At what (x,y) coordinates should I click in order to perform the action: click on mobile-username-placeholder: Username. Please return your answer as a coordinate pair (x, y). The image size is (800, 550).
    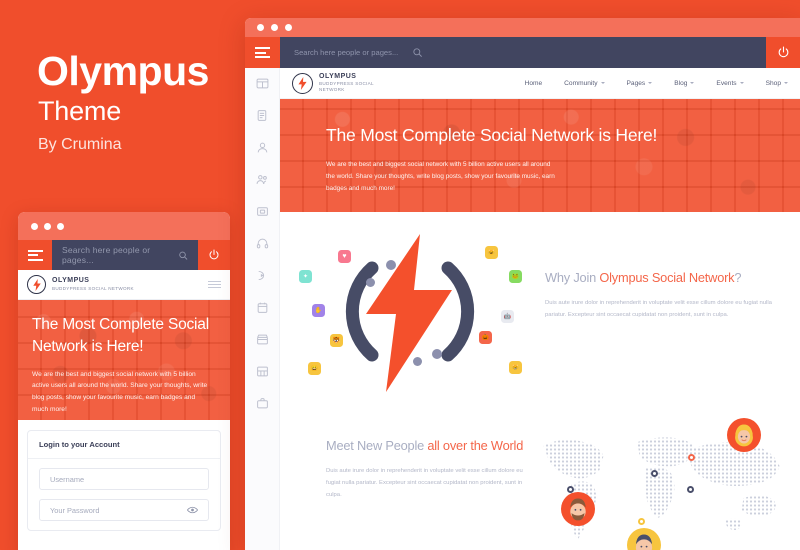
    Looking at the image, I should click on (67, 479).